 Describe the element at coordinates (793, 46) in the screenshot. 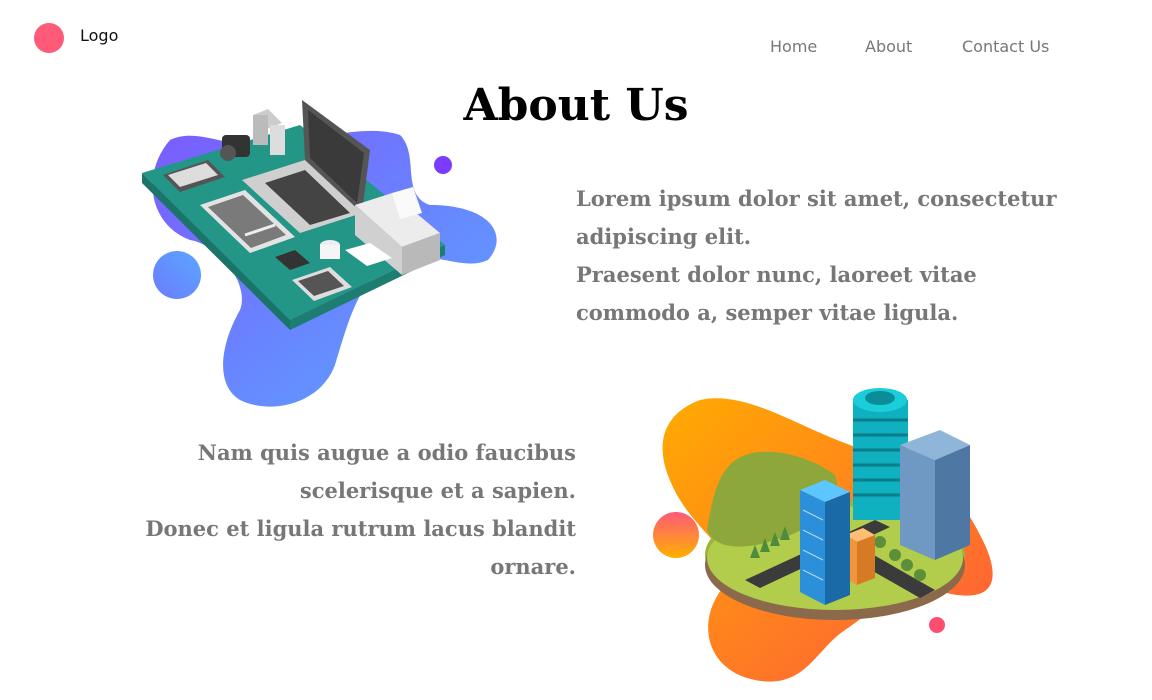

I see `nav-home-link: Home` at that location.